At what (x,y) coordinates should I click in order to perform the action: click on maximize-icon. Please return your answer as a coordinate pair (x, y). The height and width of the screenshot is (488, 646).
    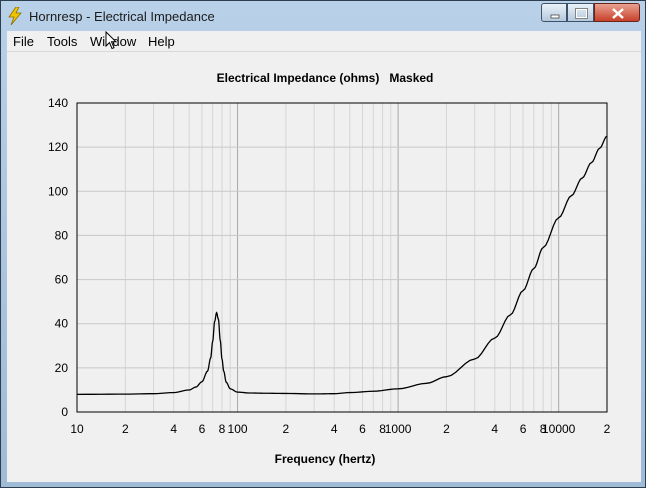
    Looking at the image, I should click on (581, 13).